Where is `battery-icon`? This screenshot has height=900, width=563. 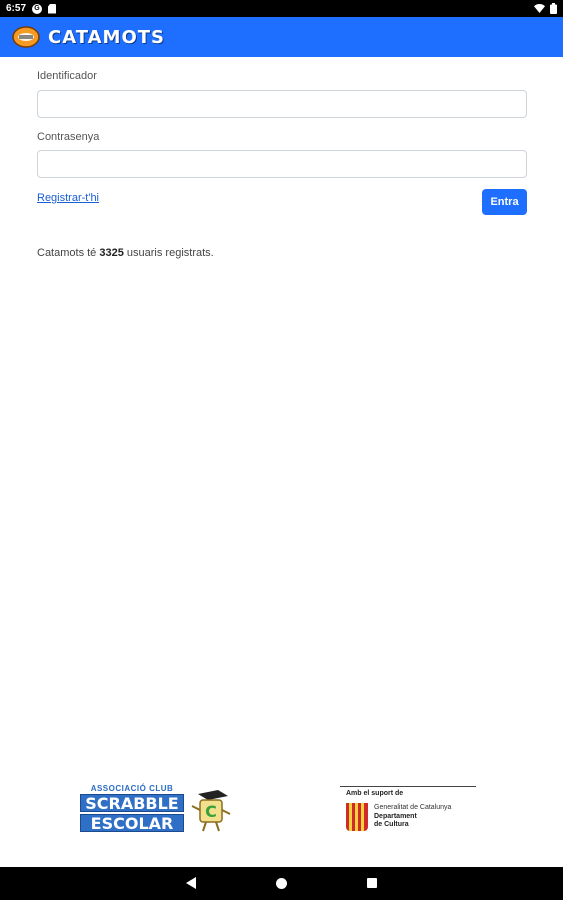 battery-icon is located at coordinates (553, 8).